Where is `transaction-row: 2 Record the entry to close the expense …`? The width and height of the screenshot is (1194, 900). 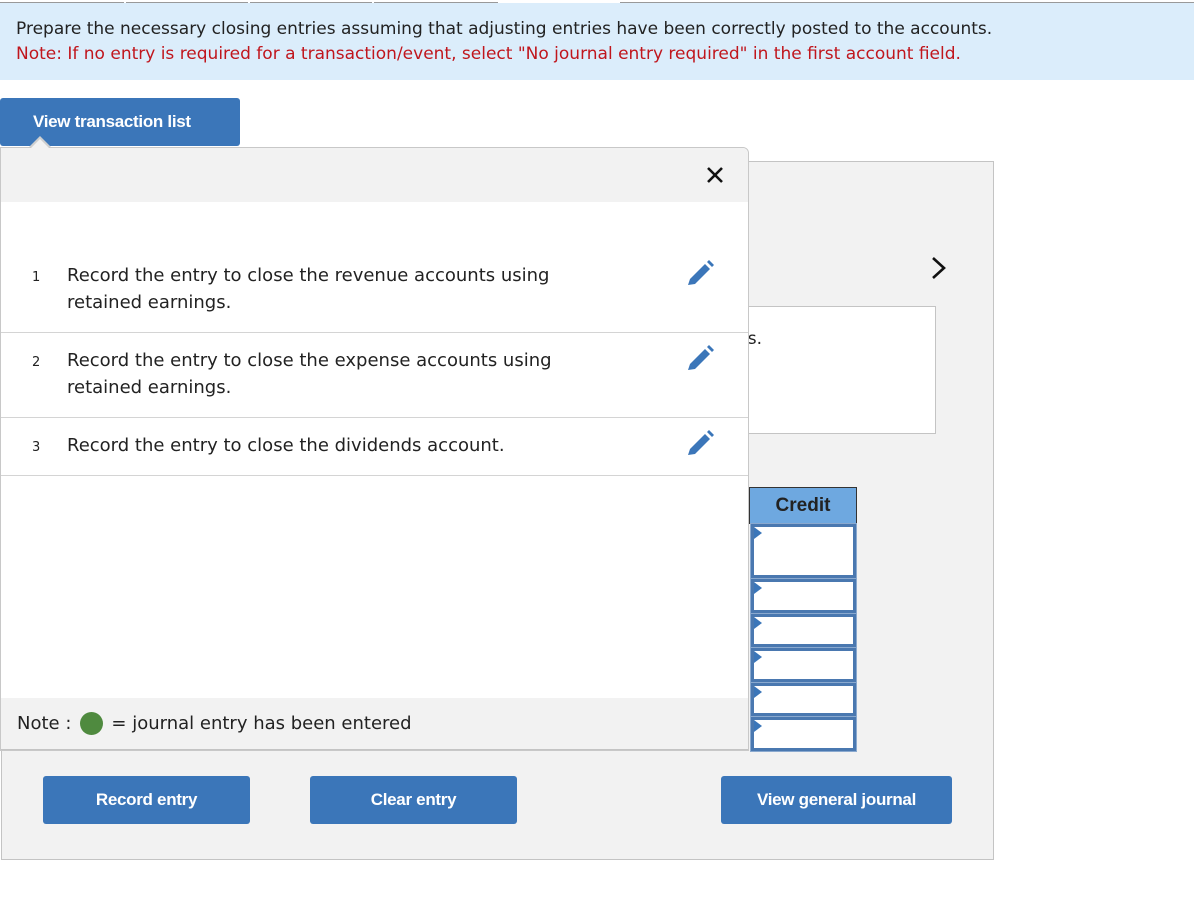
transaction-row: 2 Record the entry to close the expense … is located at coordinates (374, 375).